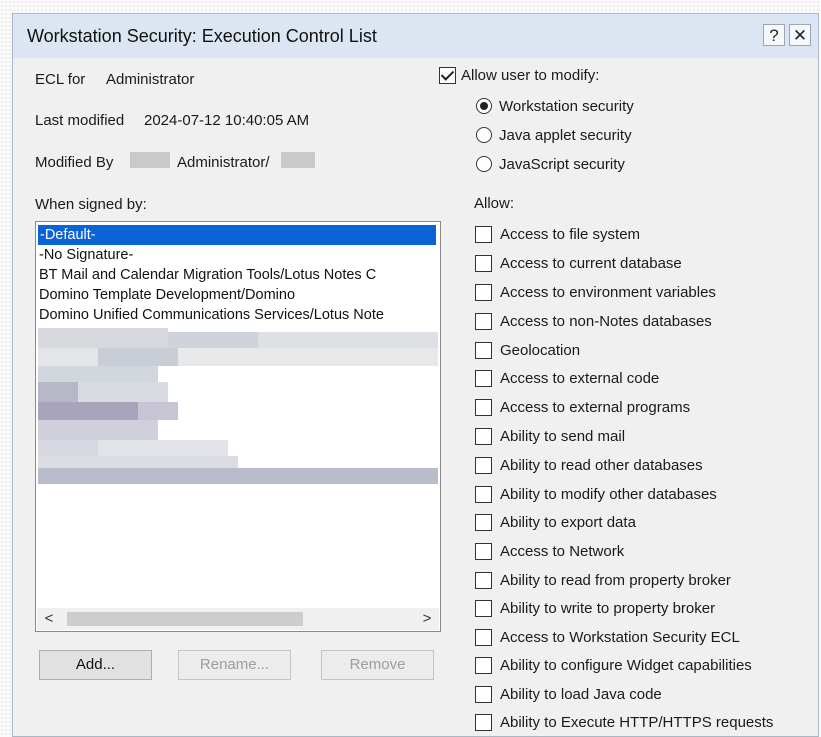 This screenshot has width=821, height=737. Describe the element at coordinates (620, 637) in the screenshot. I see `allow-item-label: Access to Workstation Security ECL` at that location.